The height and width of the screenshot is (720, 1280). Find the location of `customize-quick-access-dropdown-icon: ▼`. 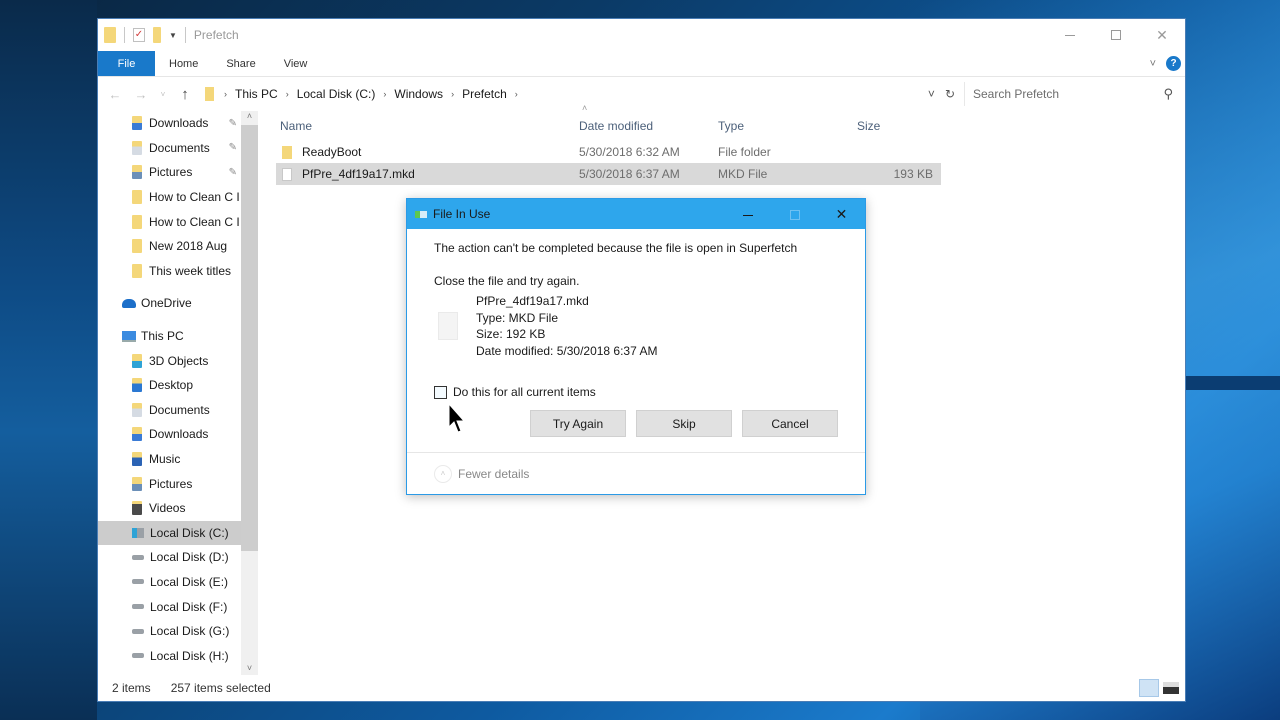

customize-quick-access-dropdown-icon: ▼ is located at coordinates (173, 35).